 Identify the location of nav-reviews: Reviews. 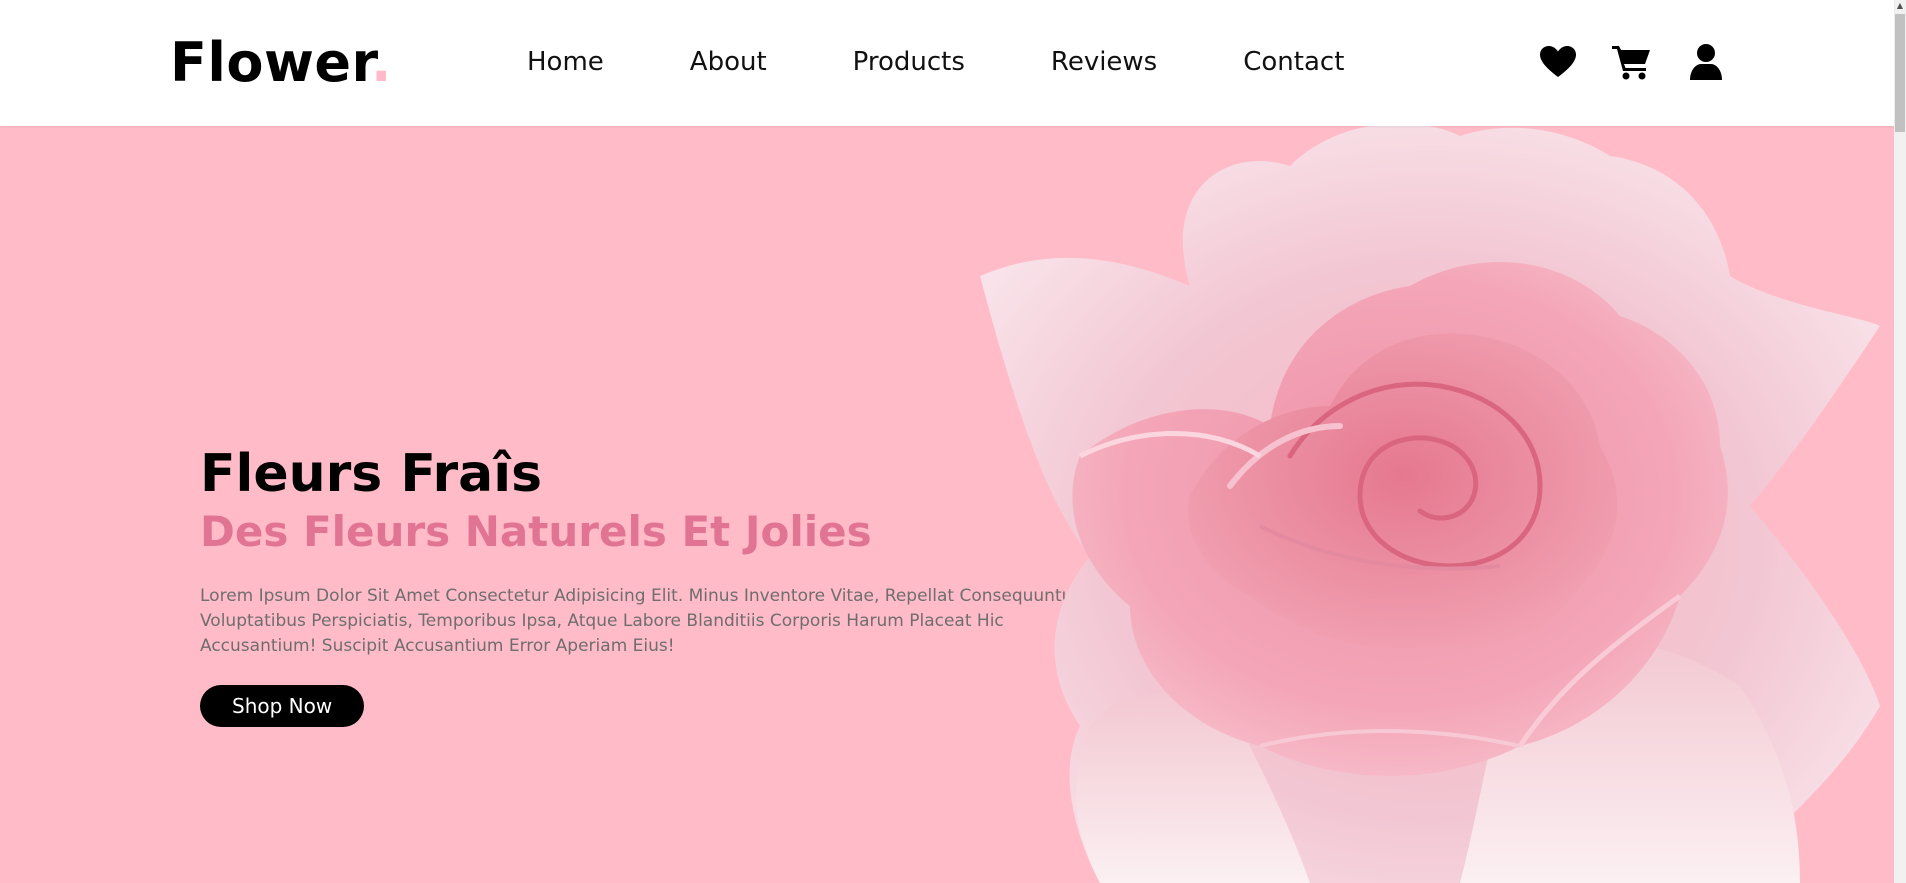
(1104, 62).